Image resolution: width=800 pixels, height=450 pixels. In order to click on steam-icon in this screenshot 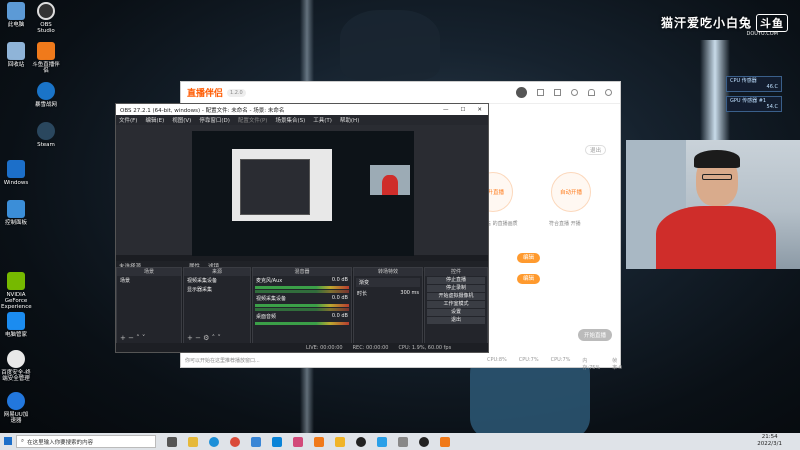, I will do `click(46, 131)`.